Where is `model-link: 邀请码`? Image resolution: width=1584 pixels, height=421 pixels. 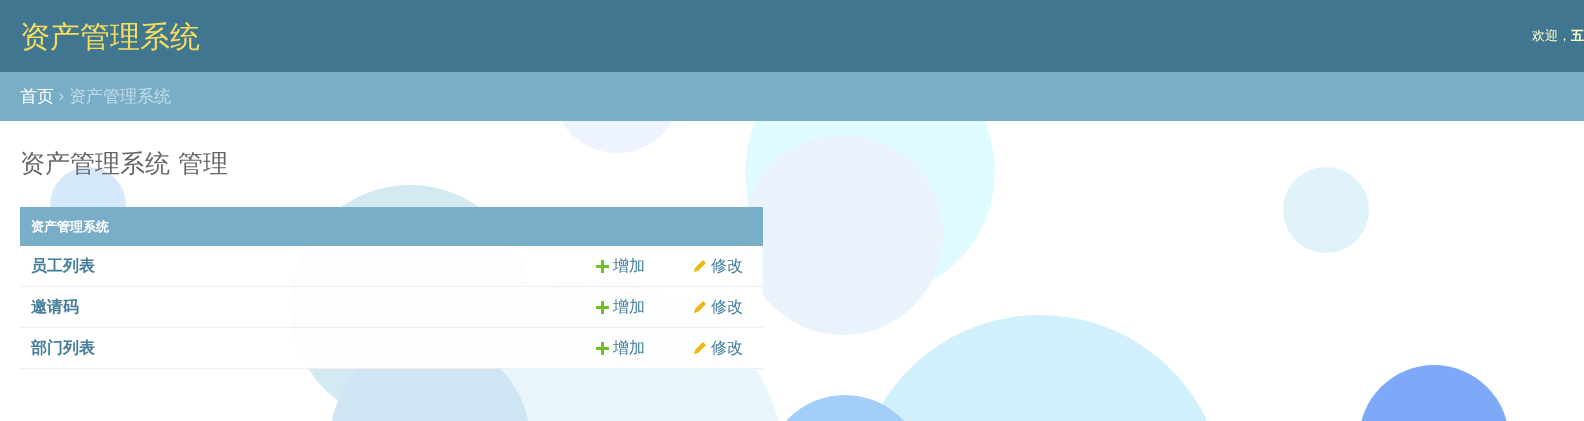 model-link: 邀请码 is located at coordinates (55, 307).